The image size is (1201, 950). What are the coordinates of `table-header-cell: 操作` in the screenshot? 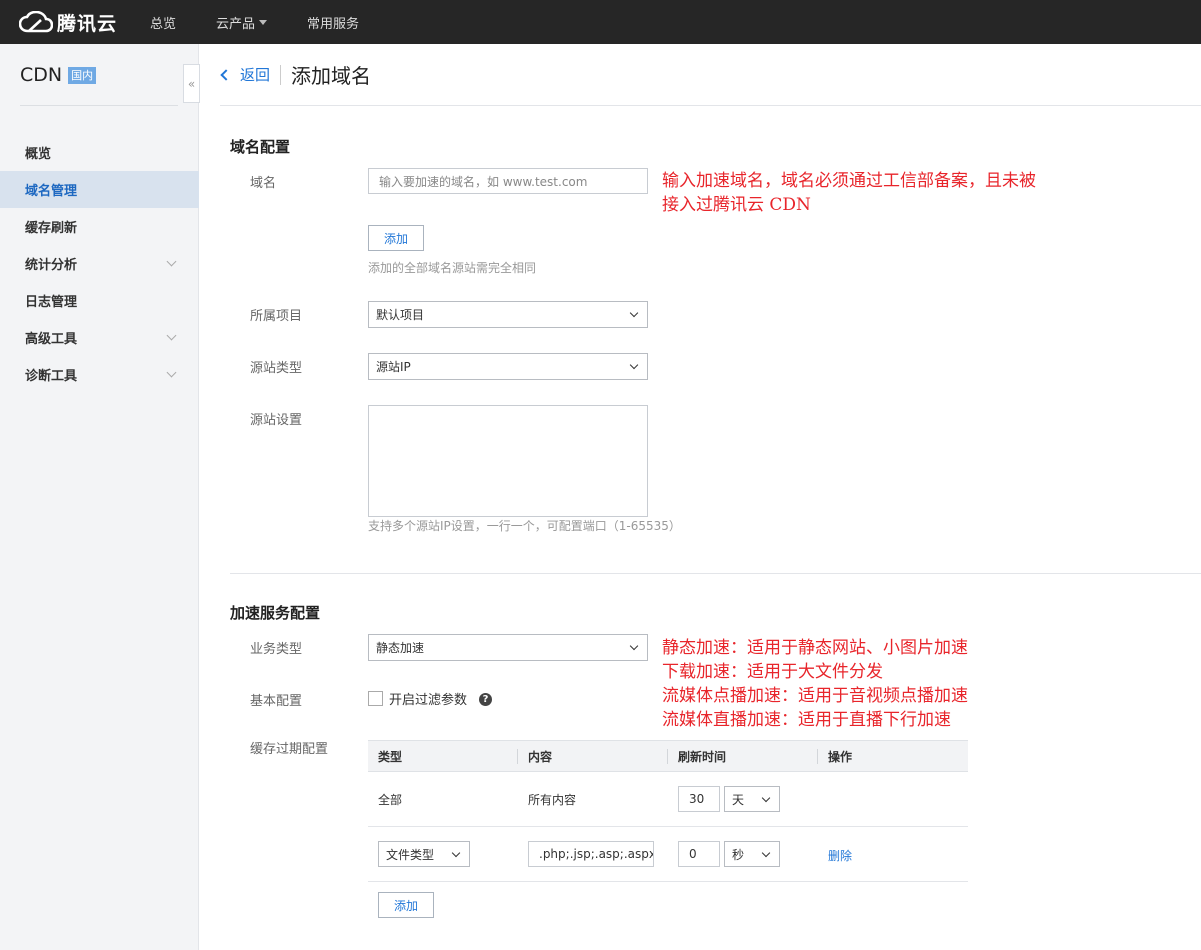 It's located at (840, 756).